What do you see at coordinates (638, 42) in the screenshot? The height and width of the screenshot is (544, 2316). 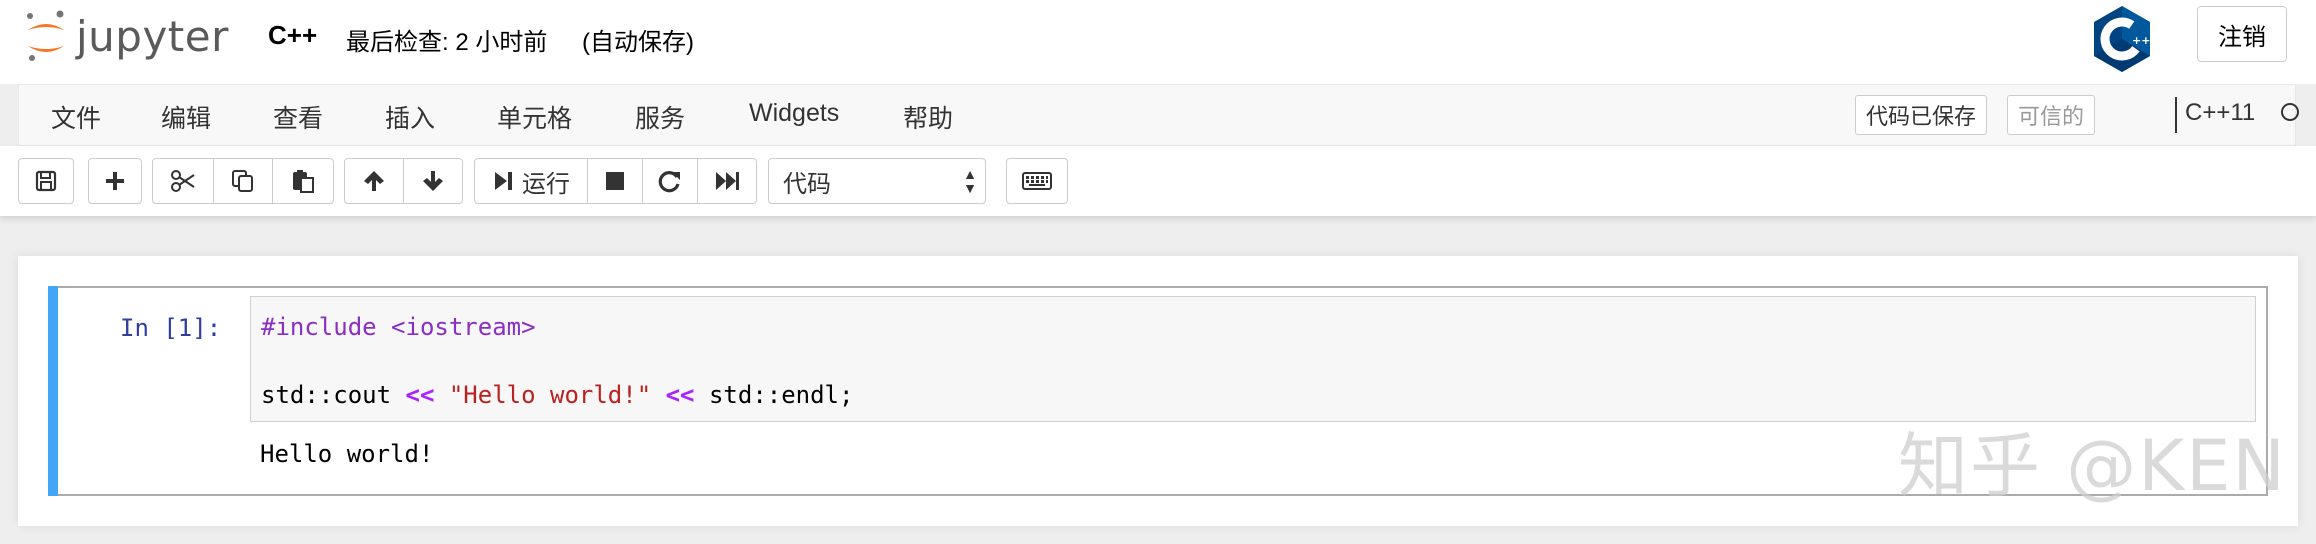 I see `autosave-status: (自动保存)` at bounding box center [638, 42].